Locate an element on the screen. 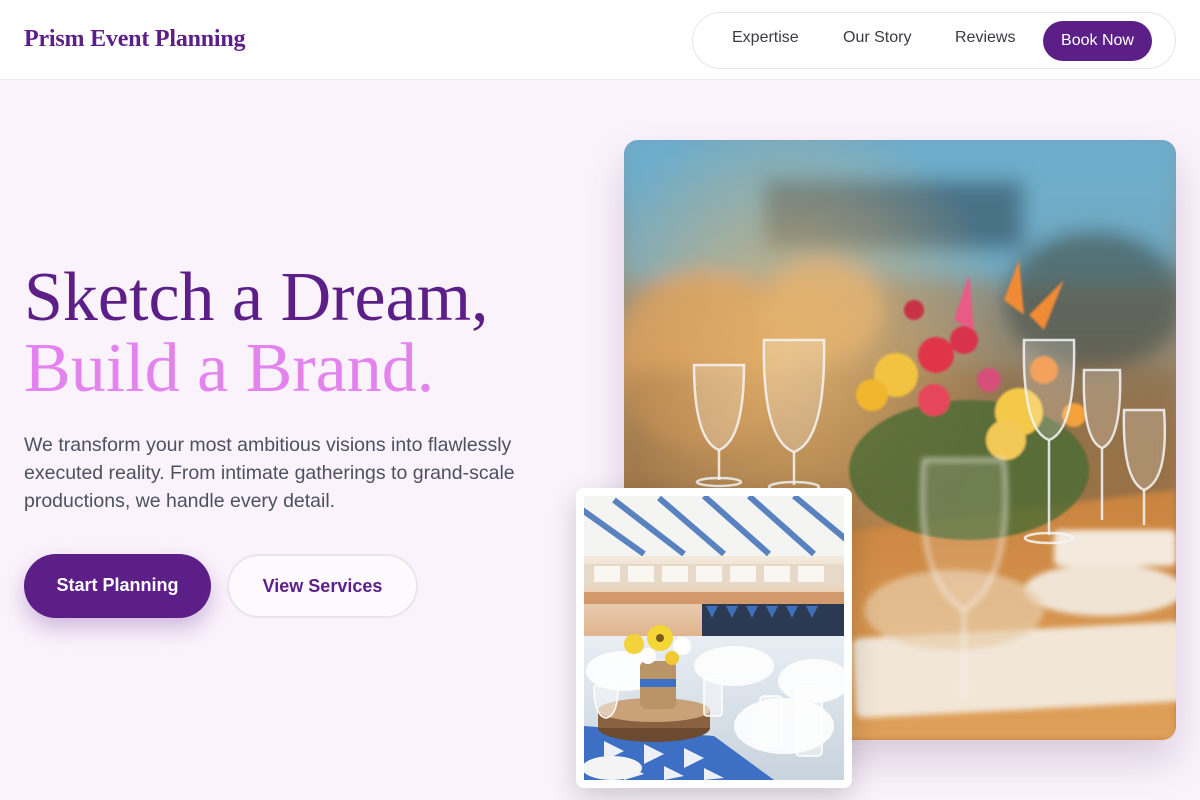 The image size is (1200, 800). start-planning-button: Start Planning is located at coordinates (117, 586).